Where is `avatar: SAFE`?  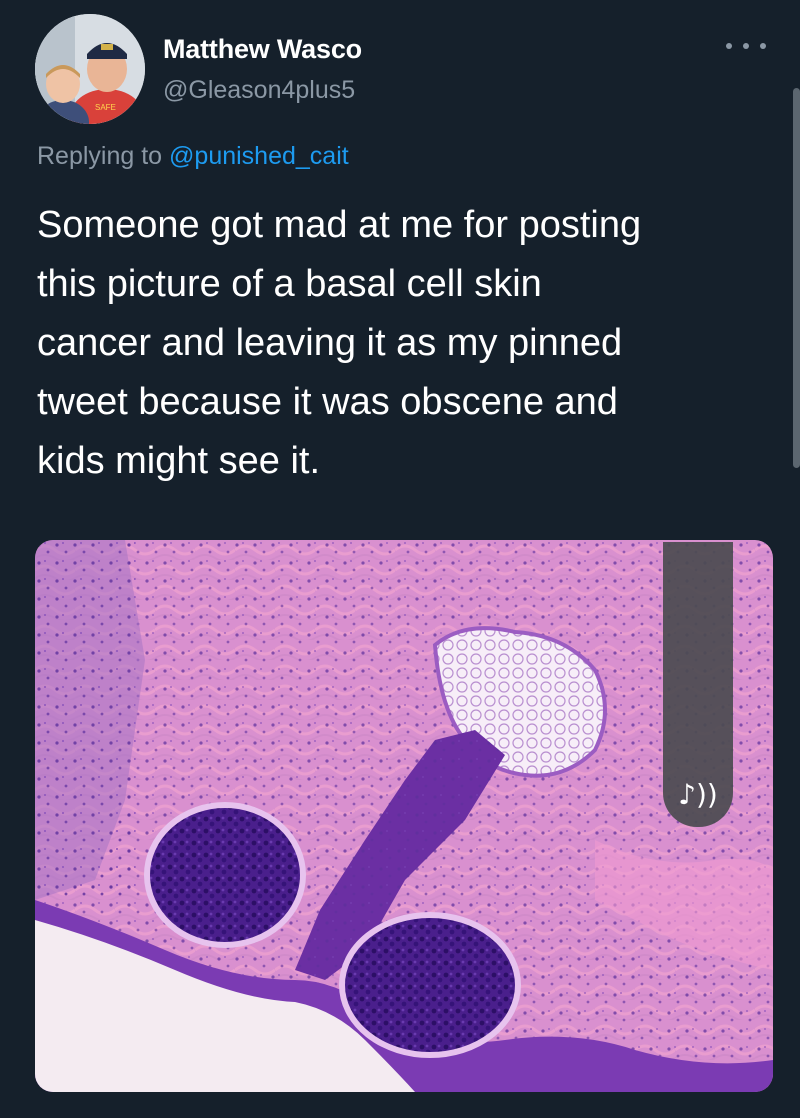 avatar: SAFE is located at coordinates (90, 69).